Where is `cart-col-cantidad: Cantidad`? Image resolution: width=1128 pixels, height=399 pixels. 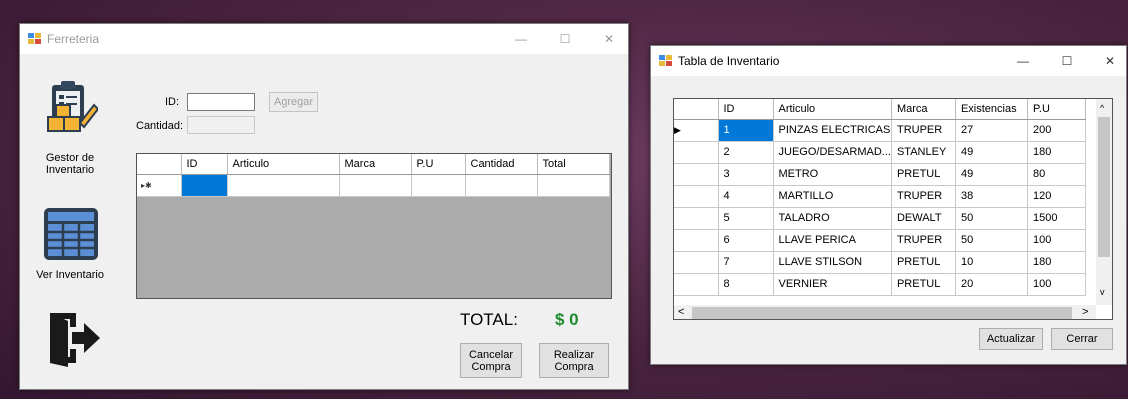 cart-col-cantidad: Cantidad is located at coordinates (501, 164).